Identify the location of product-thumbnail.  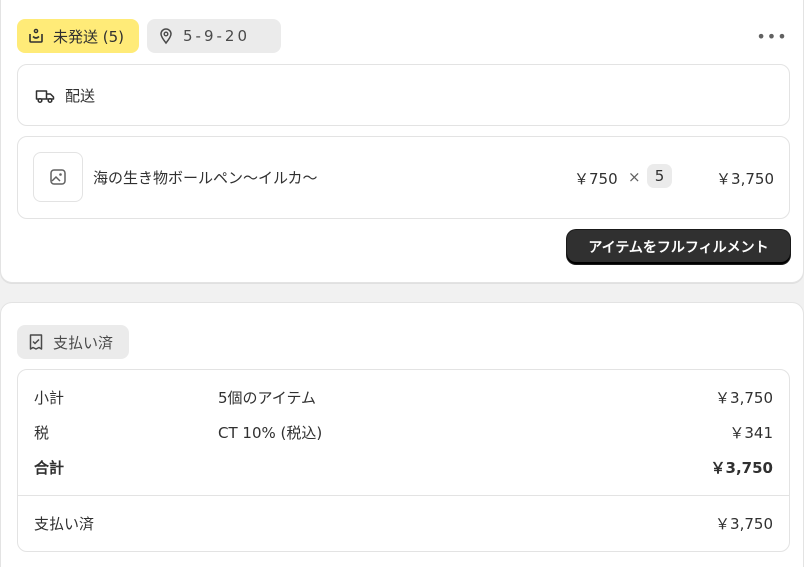
(58, 177).